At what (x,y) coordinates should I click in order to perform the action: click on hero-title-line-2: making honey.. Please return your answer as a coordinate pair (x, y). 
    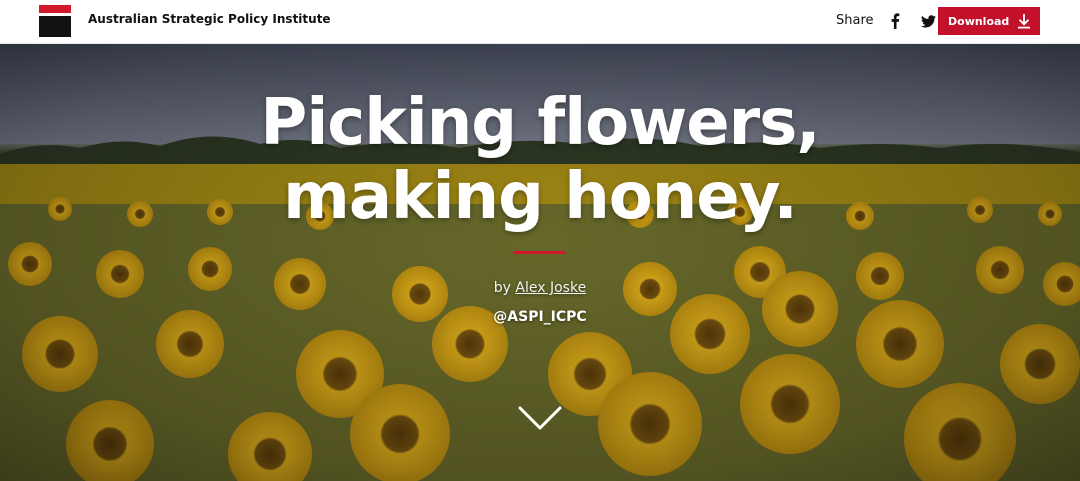
    Looking at the image, I should click on (540, 197).